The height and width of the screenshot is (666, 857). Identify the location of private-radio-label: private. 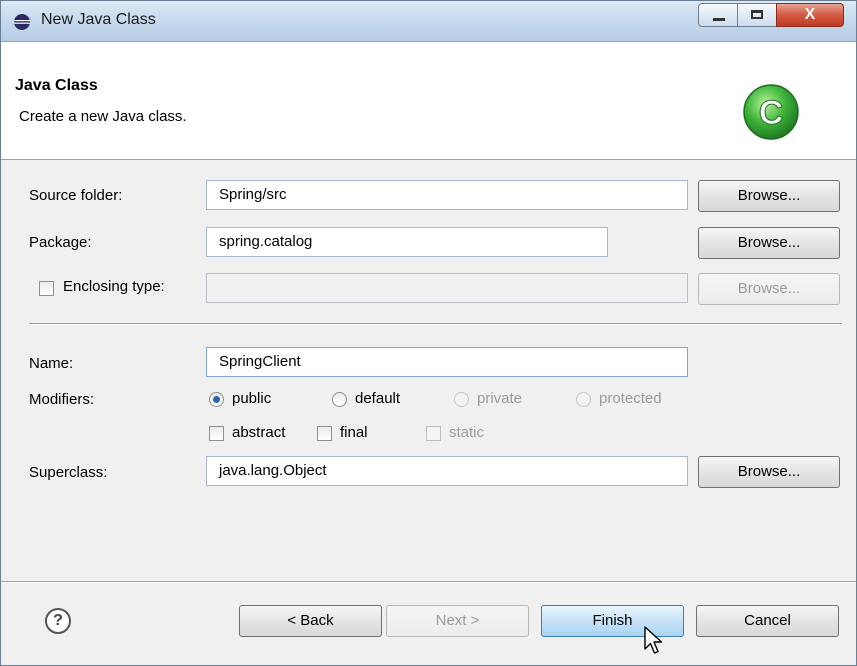
(500, 398).